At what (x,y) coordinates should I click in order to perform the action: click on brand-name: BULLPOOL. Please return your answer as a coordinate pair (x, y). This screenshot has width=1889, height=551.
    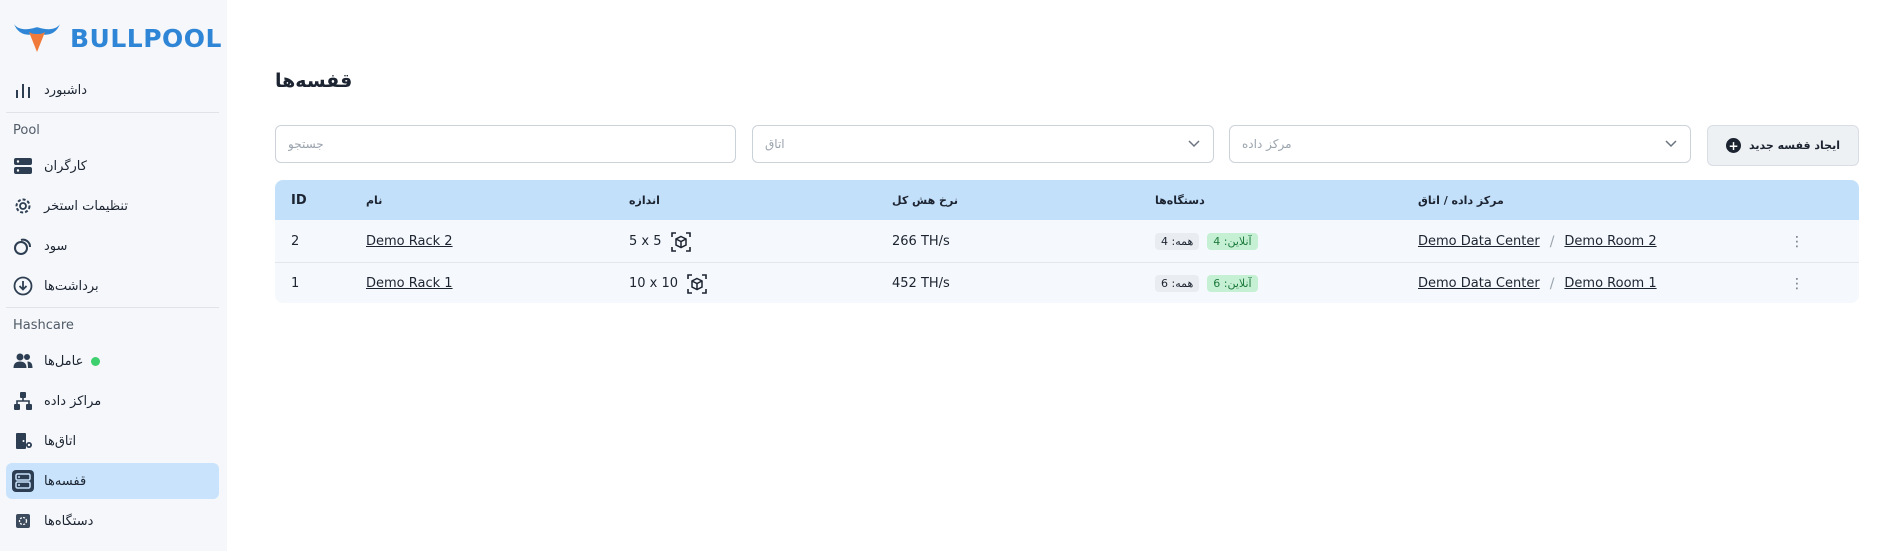
    Looking at the image, I should click on (146, 38).